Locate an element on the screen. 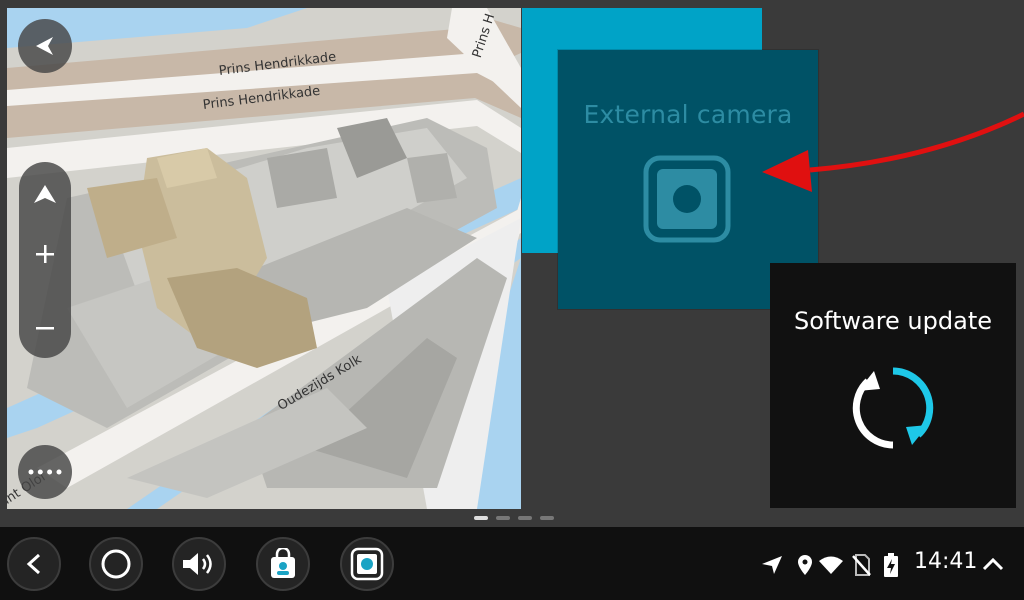 This screenshot has width=1024, height=600. wifi-icon is located at coordinates (831, 565).